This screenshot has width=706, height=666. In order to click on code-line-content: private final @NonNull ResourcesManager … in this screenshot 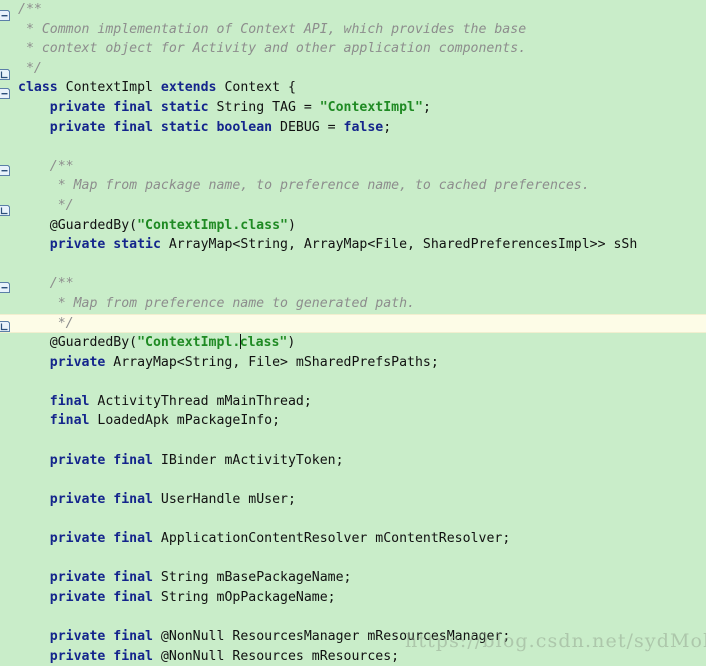, I will do `click(264, 637)`.